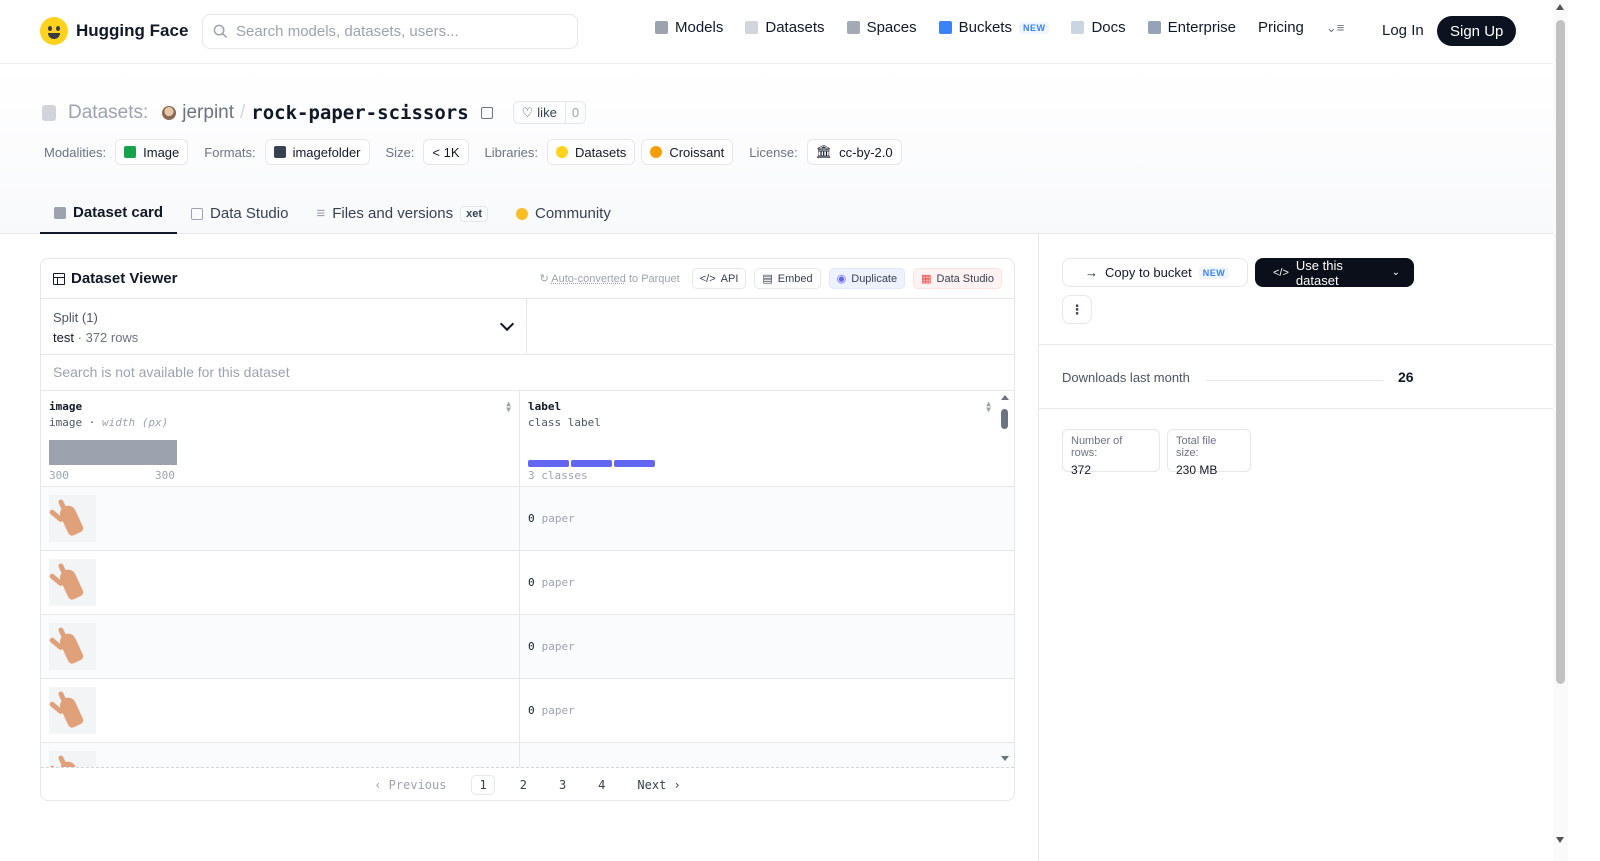  What do you see at coordinates (1296, 344) in the screenshot?
I see `divider` at bounding box center [1296, 344].